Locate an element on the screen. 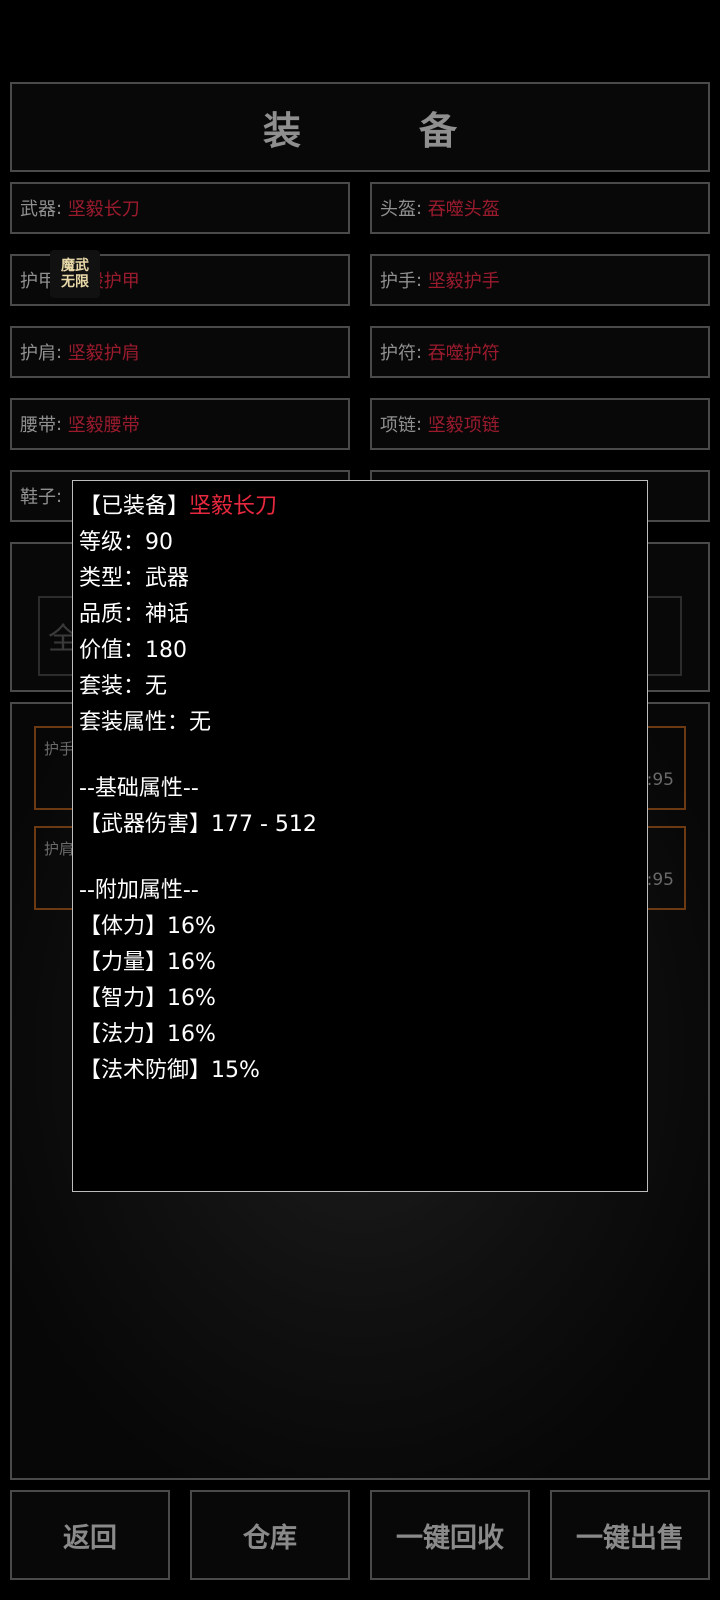  tooltip-equipped-tag: 【已装备】 is located at coordinates (134, 506).